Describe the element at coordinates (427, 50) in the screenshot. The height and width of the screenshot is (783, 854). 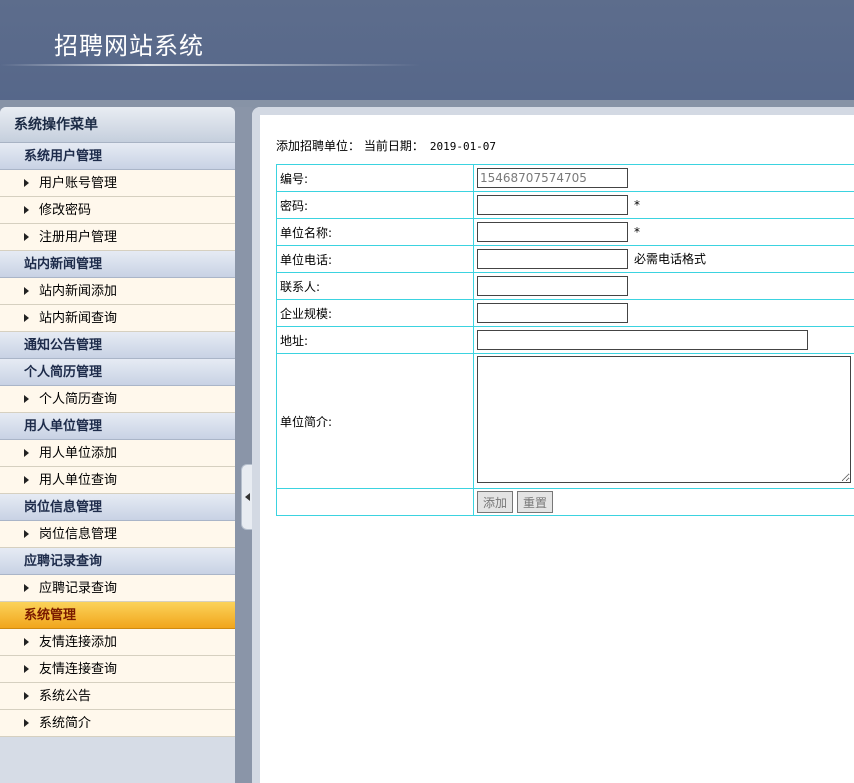
I see `app-header: 招聘网站系统` at that location.